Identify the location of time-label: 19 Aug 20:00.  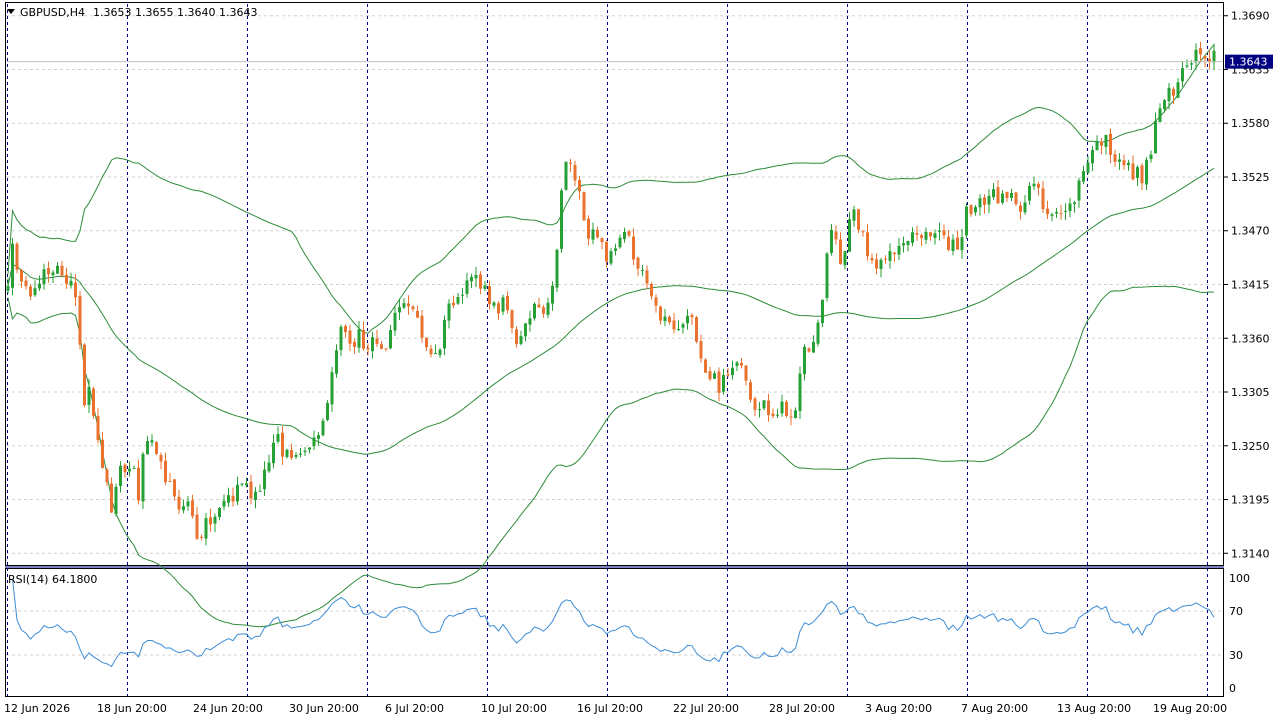
(1190, 708).